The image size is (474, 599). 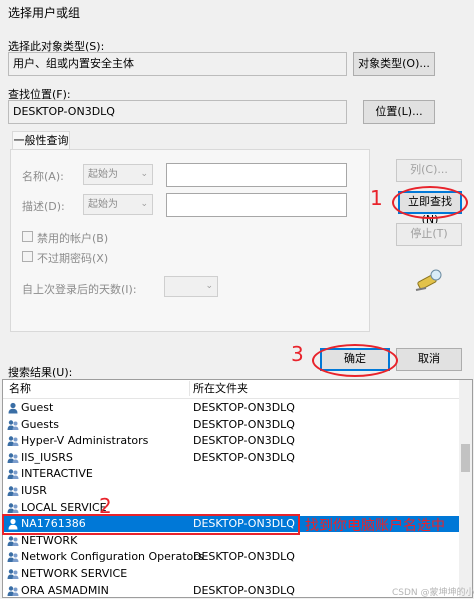 What do you see at coordinates (37, 407) in the screenshot?
I see `result-name: Guest` at bounding box center [37, 407].